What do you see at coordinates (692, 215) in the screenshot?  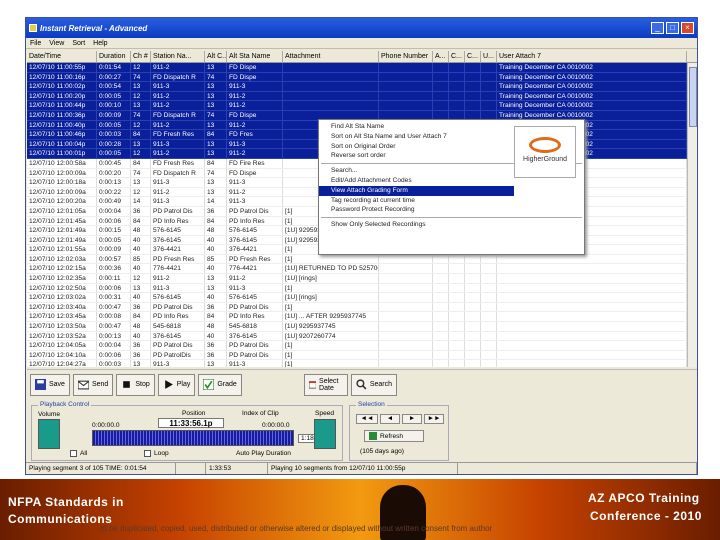 I see `vertical-scrollbar` at bounding box center [692, 215].